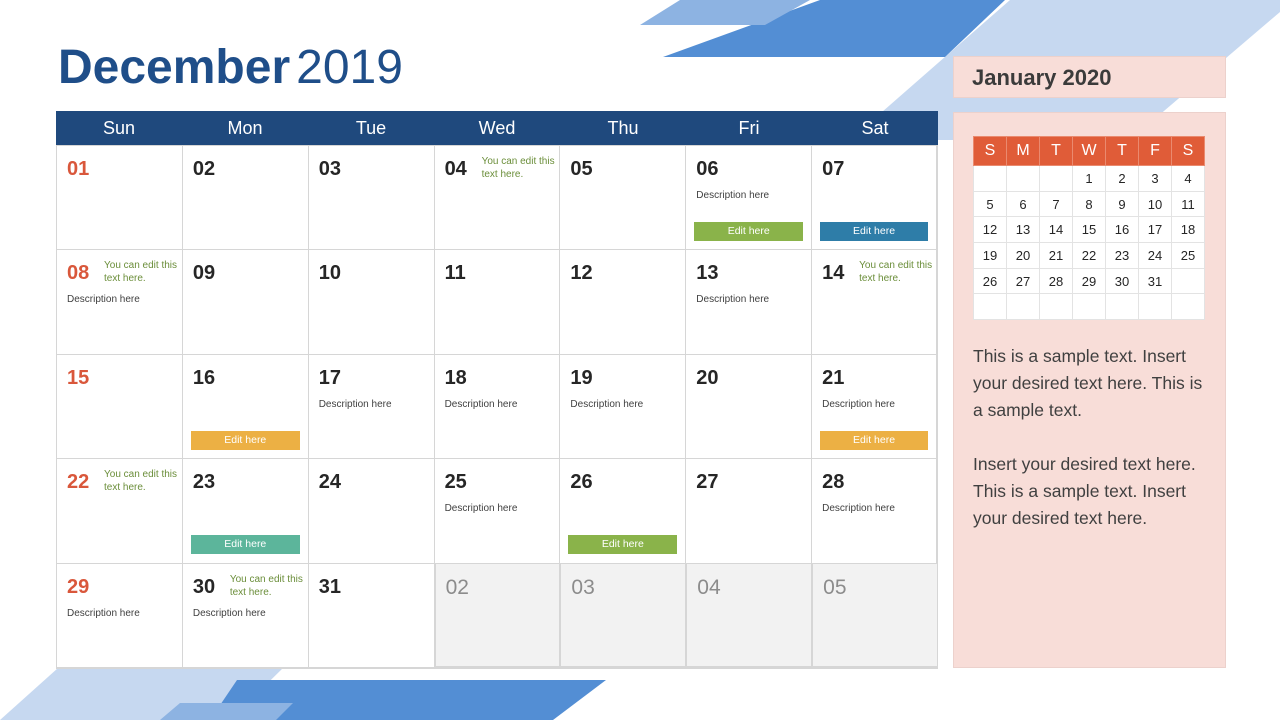 This screenshot has width=1280, height=720. I want to click on mini-day: 17, so click(1155, 230).